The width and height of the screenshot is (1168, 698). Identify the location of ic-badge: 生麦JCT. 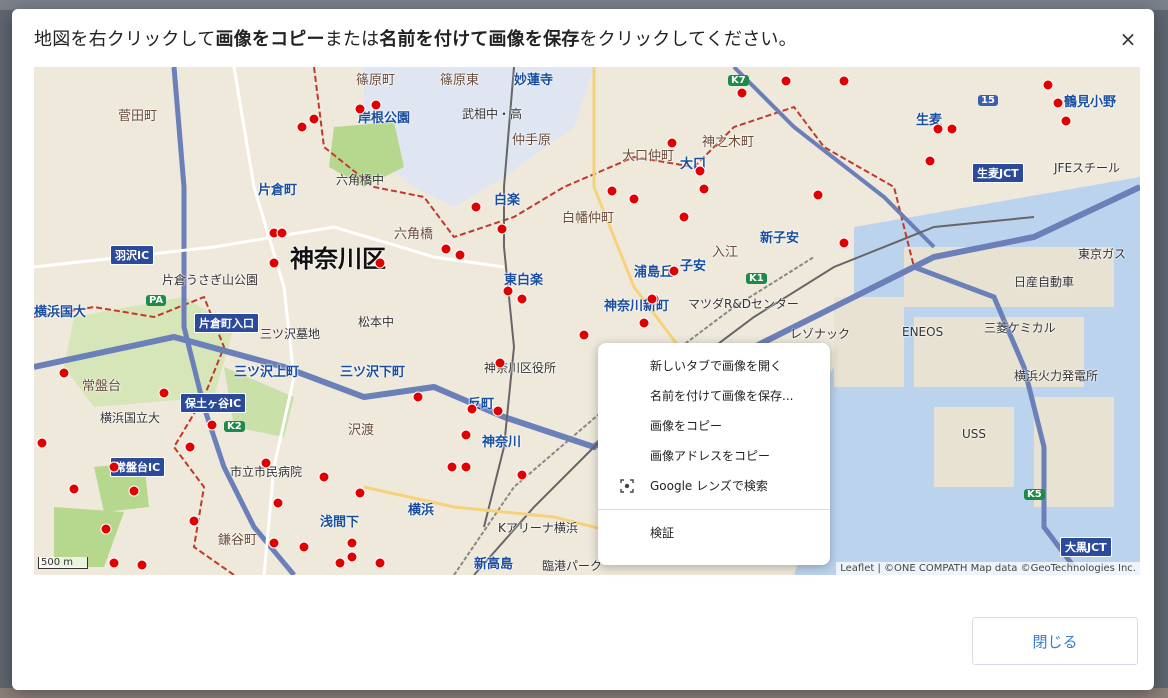
(998, 173).